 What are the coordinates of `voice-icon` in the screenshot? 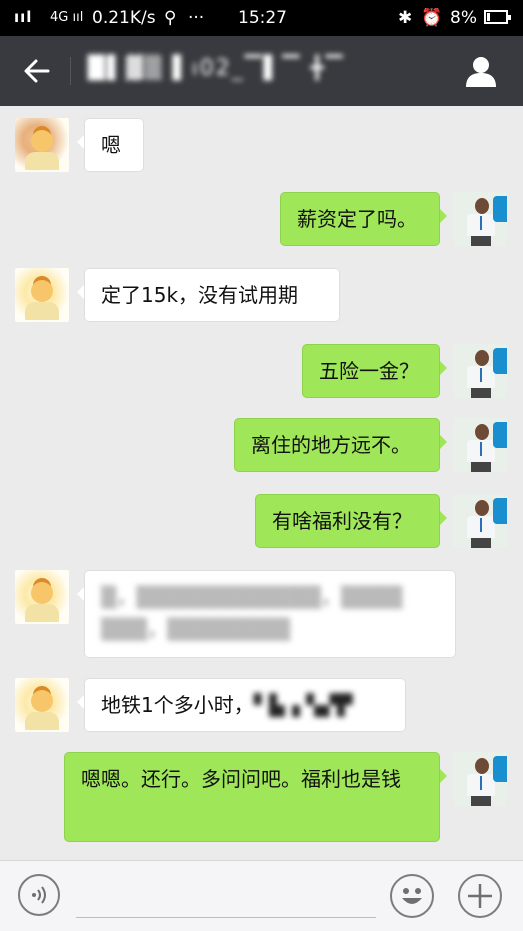 It's located at (39, 895).